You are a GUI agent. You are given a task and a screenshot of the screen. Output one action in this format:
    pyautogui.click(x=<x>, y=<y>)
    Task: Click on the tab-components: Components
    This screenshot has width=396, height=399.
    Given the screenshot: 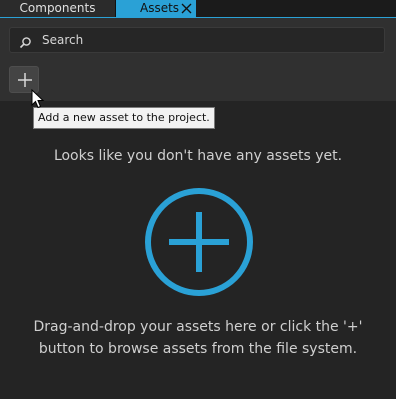 What is the action you would take?
    pyautogui.click(x=58, y=8)
    